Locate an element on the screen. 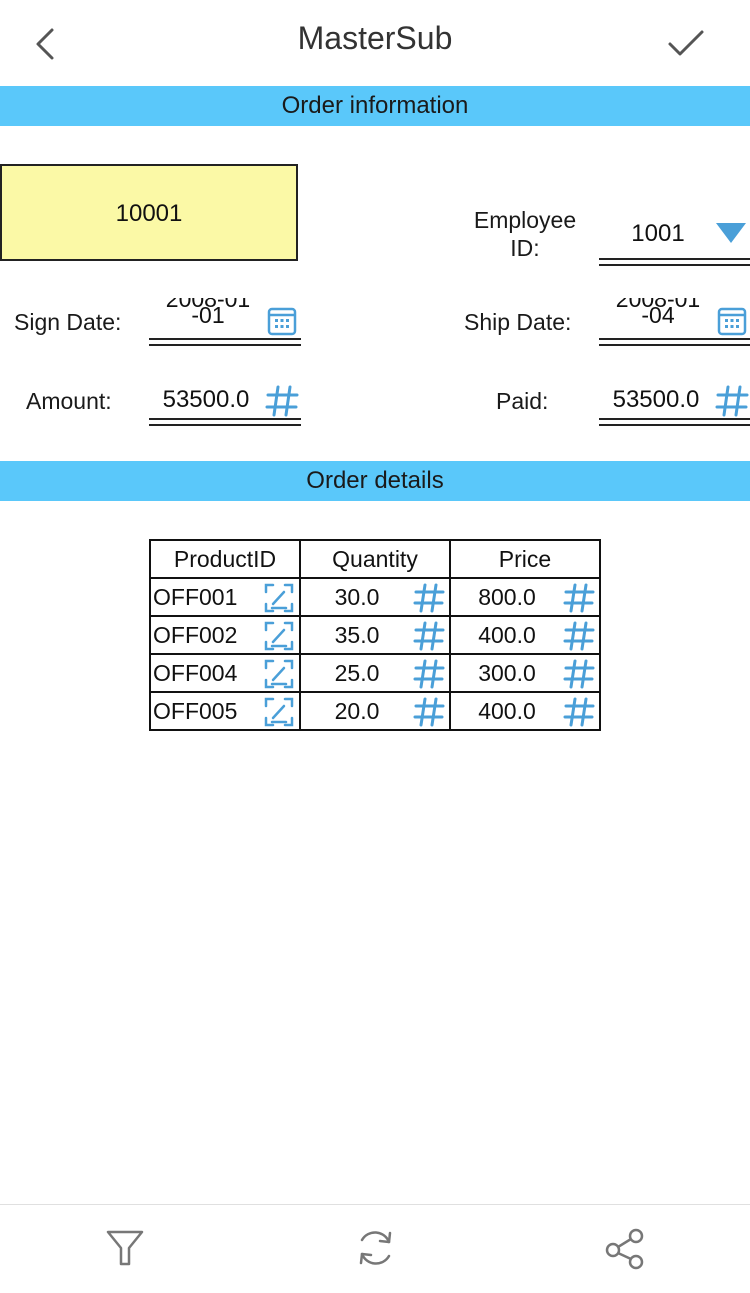 This screenshot has width=750, height=1293. cell-price: 300.0 is located at coordinates (525, 673).